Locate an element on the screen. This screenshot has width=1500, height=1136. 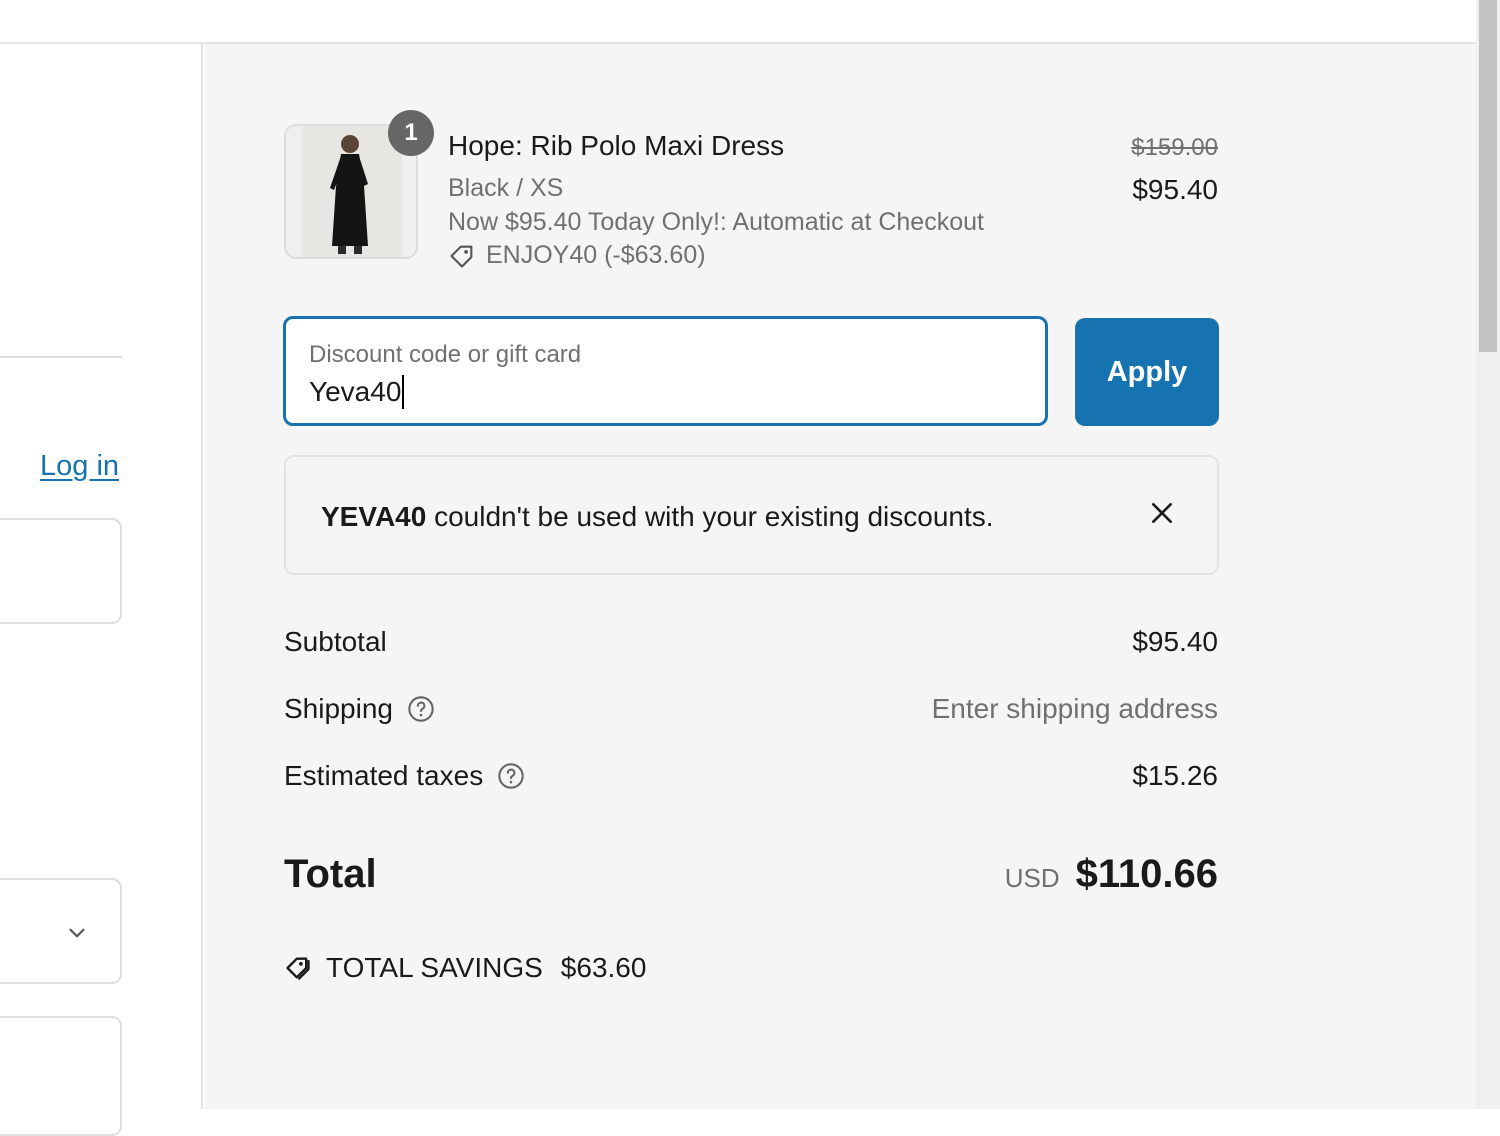
total-amount: $110.66 is located at coordinates (1146, 874).